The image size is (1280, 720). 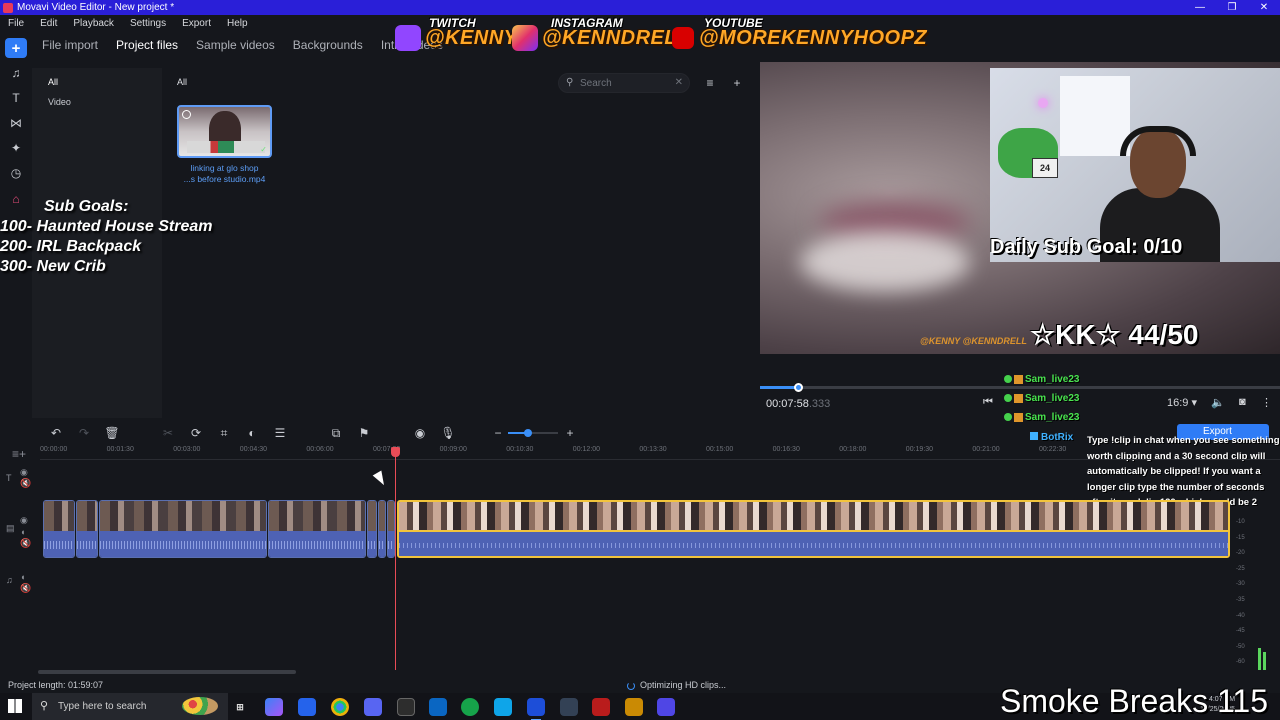 I want to click on check-icon: ✓, so click(x=263, y=149).